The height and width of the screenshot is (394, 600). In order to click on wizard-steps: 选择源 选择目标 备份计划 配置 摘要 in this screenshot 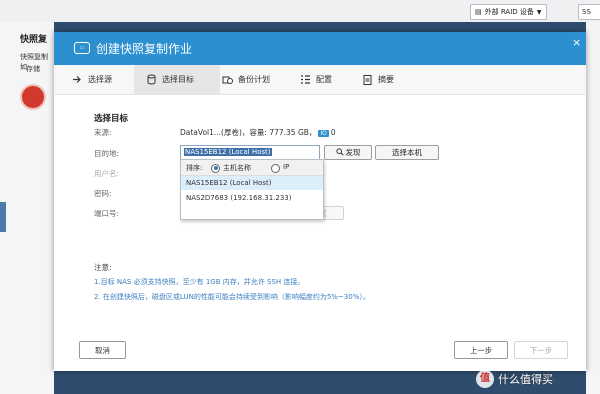, I will do `click(320, 80)`.